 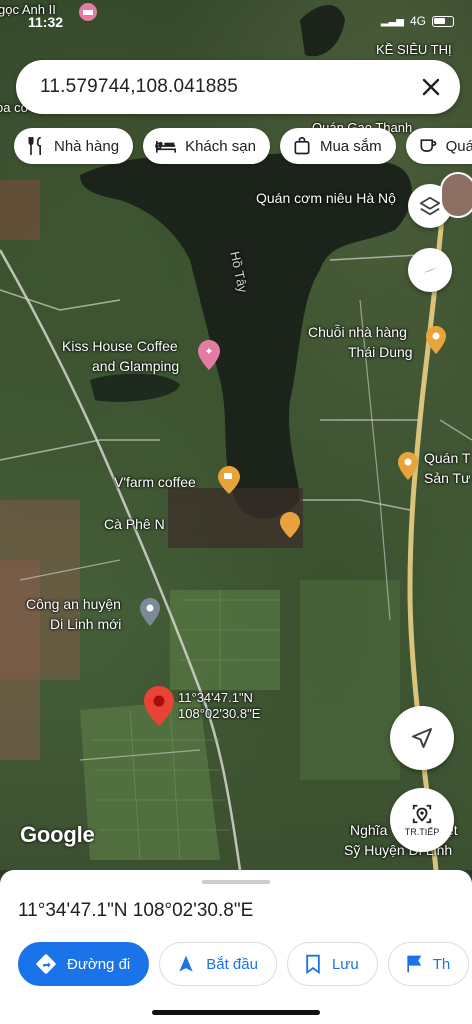 I want to click on close-icon, so click(x=431, y=87).